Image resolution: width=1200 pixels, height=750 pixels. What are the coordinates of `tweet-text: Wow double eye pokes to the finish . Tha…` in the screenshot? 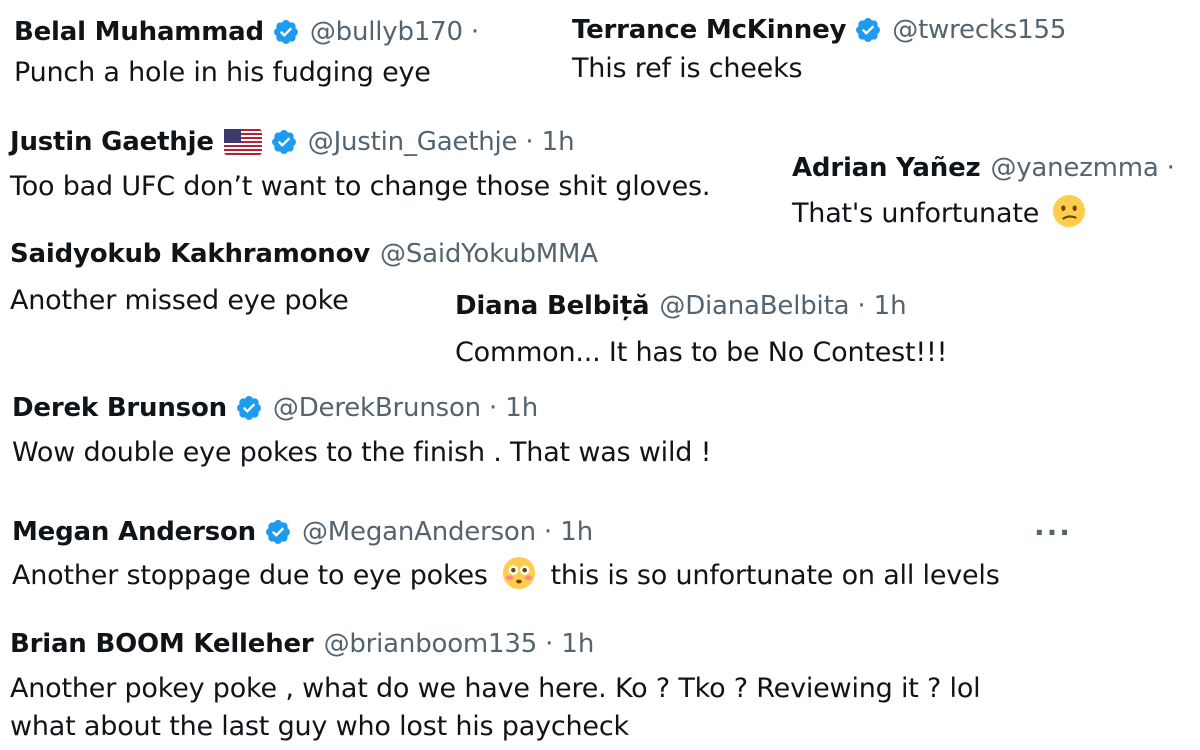 It's located at (362, 452).